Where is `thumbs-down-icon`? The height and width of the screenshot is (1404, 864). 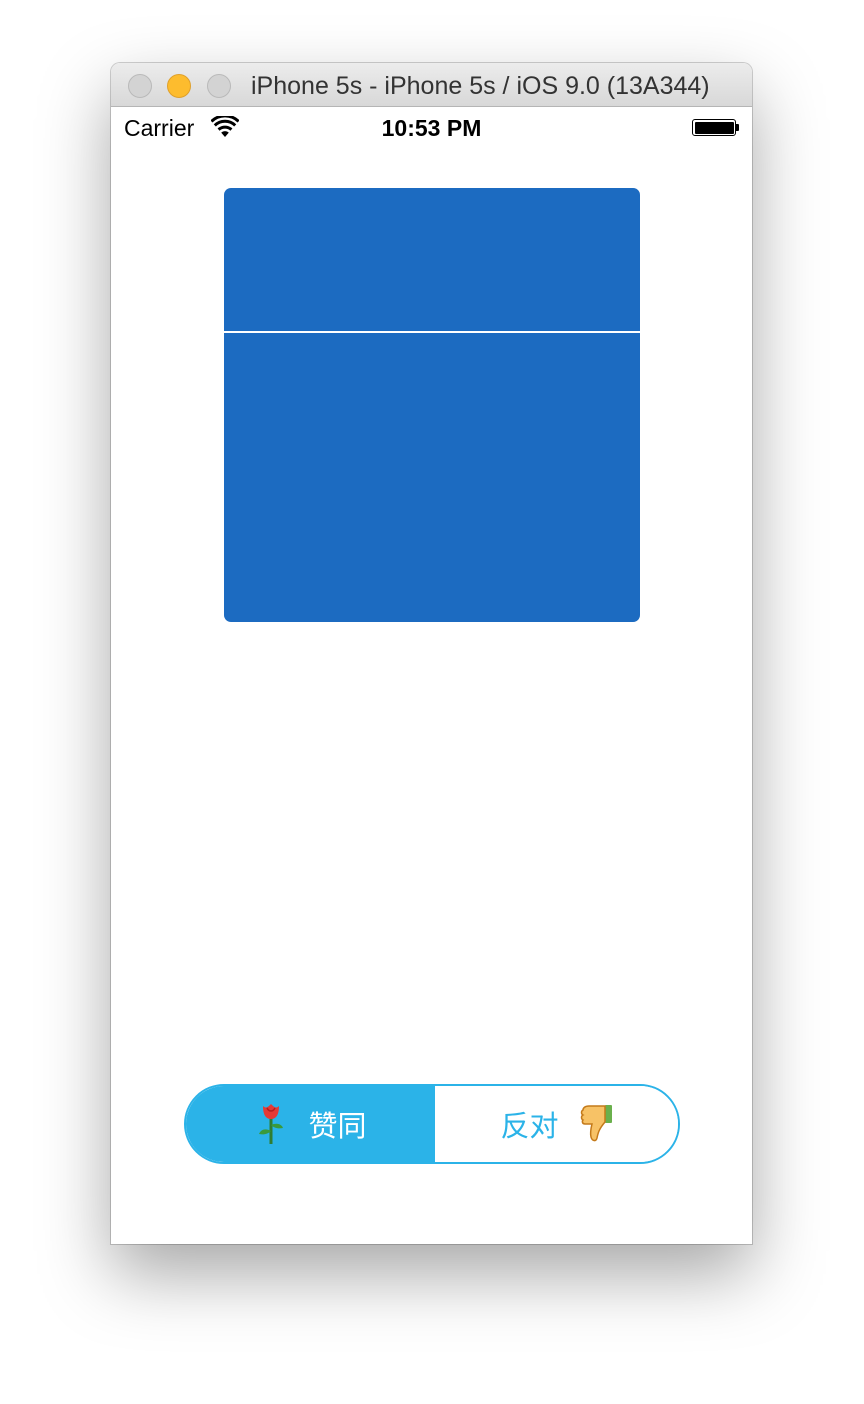
thumbs-down-icon is located at coordinates (596, 1123).